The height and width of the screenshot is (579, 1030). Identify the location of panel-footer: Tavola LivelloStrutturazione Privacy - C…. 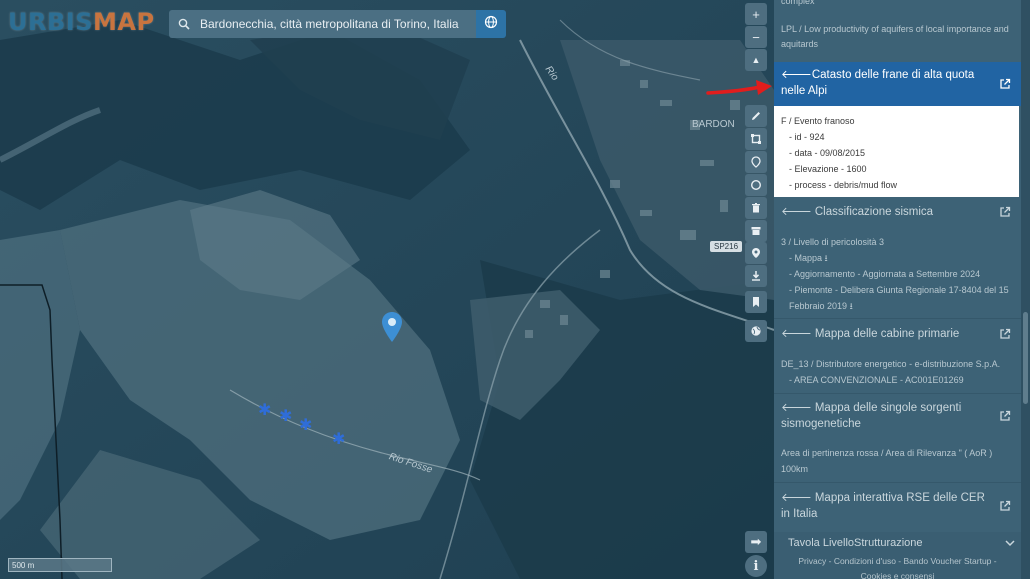
(897, 555).